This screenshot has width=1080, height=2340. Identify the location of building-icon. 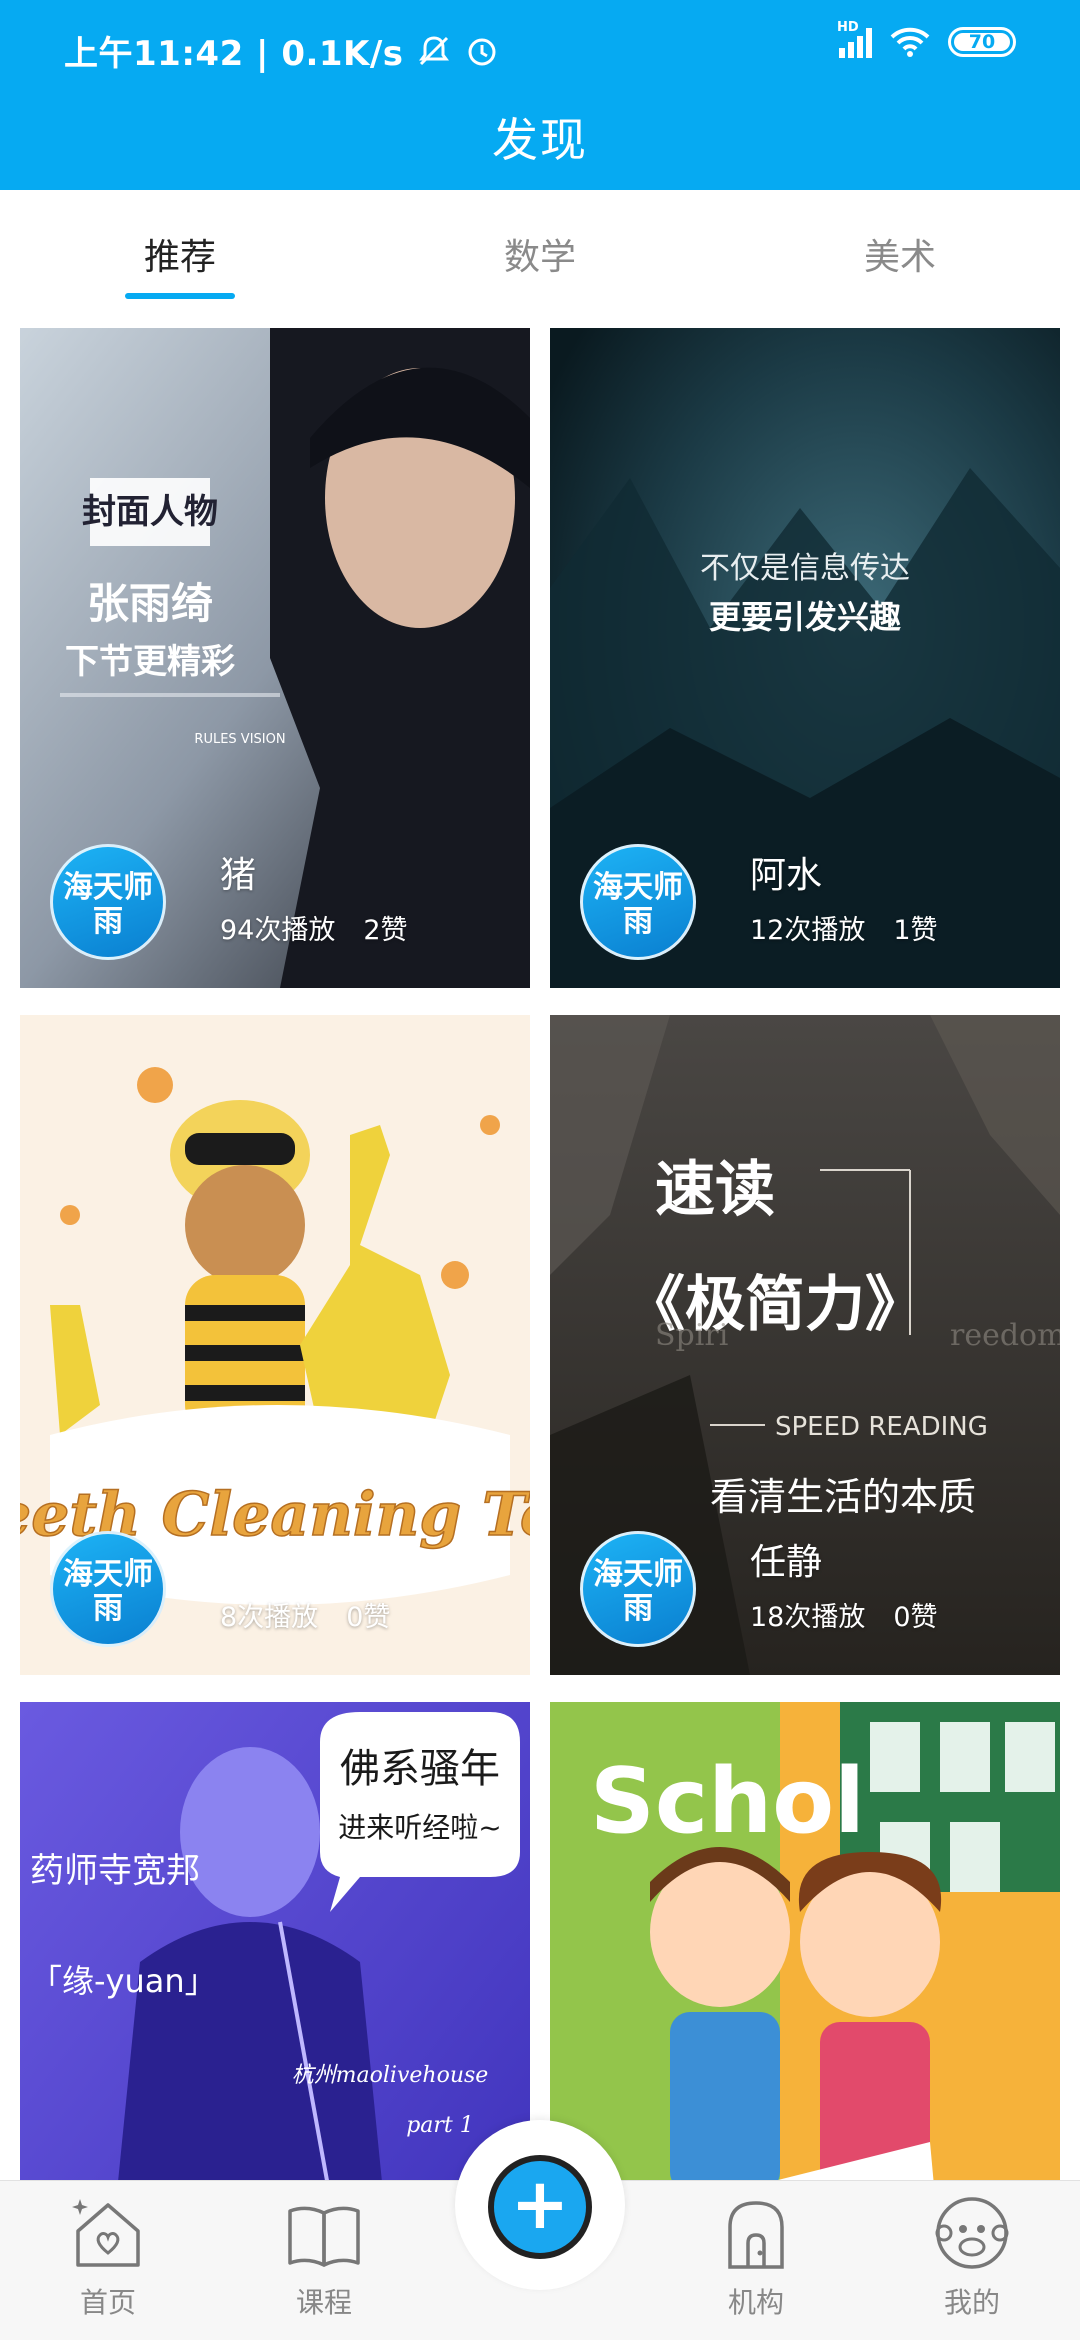
(756, 2235).